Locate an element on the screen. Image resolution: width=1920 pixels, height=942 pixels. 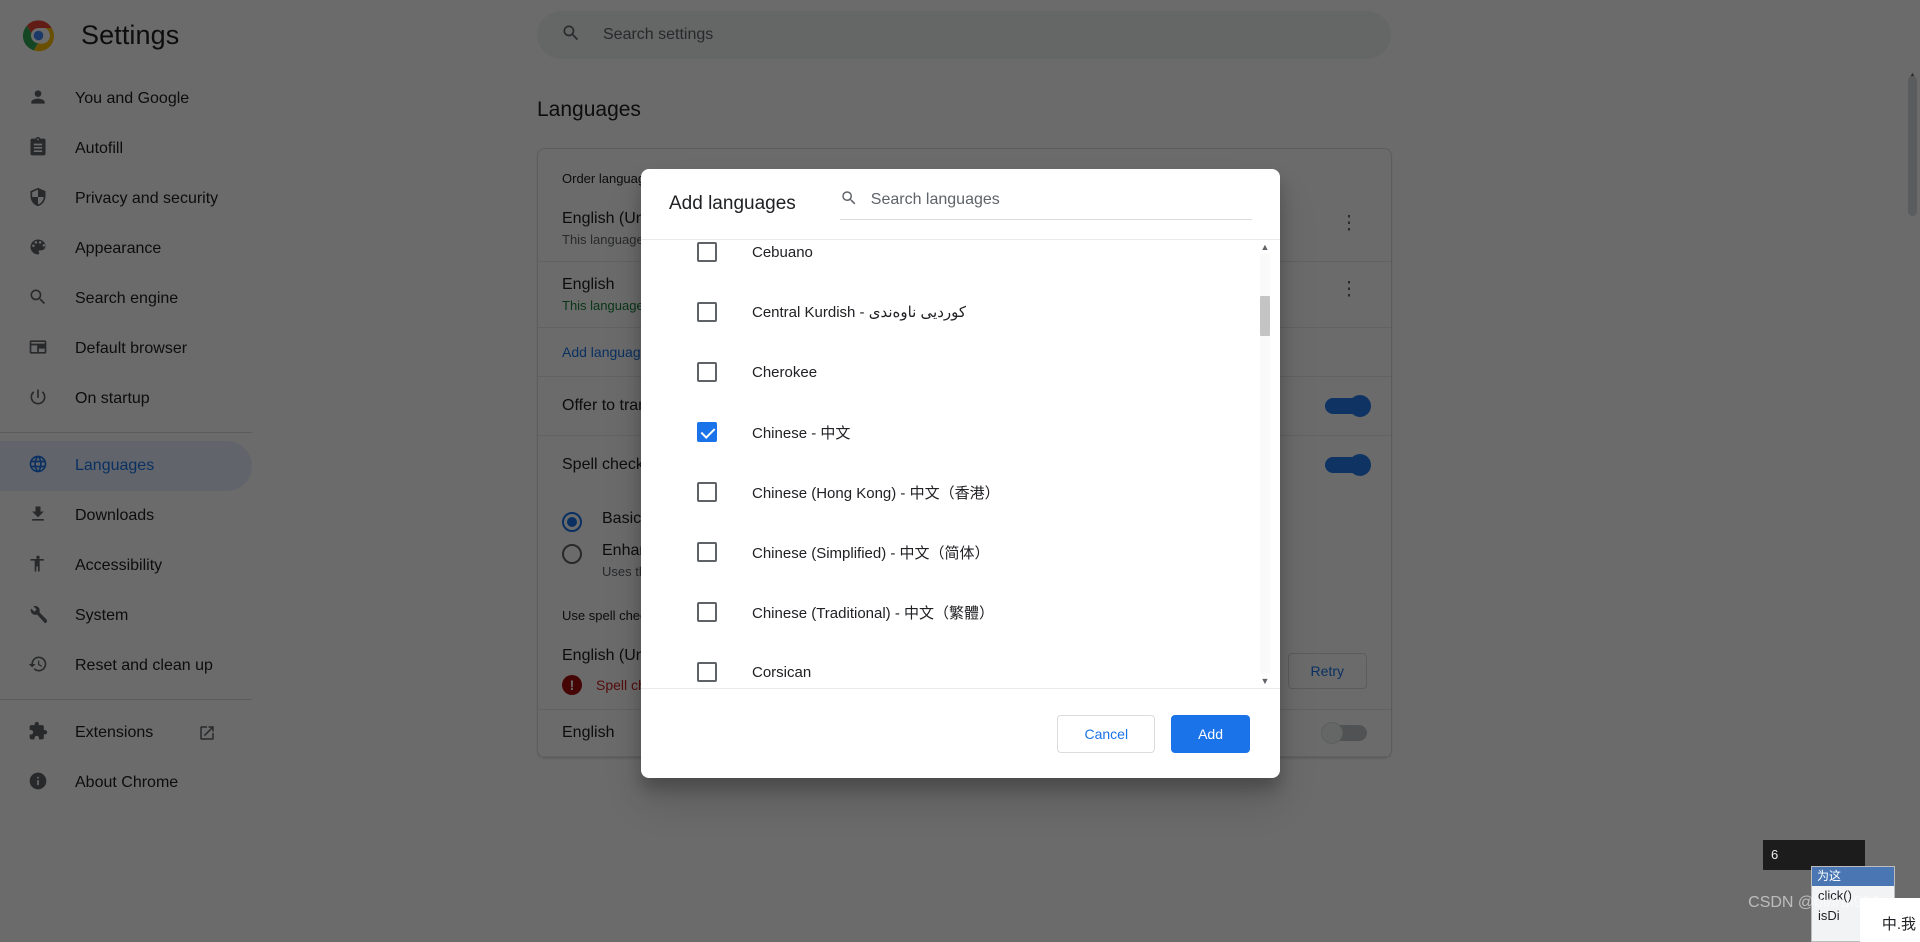
dialog-scrollbar-thumb is located at coordinates (1265, 316).